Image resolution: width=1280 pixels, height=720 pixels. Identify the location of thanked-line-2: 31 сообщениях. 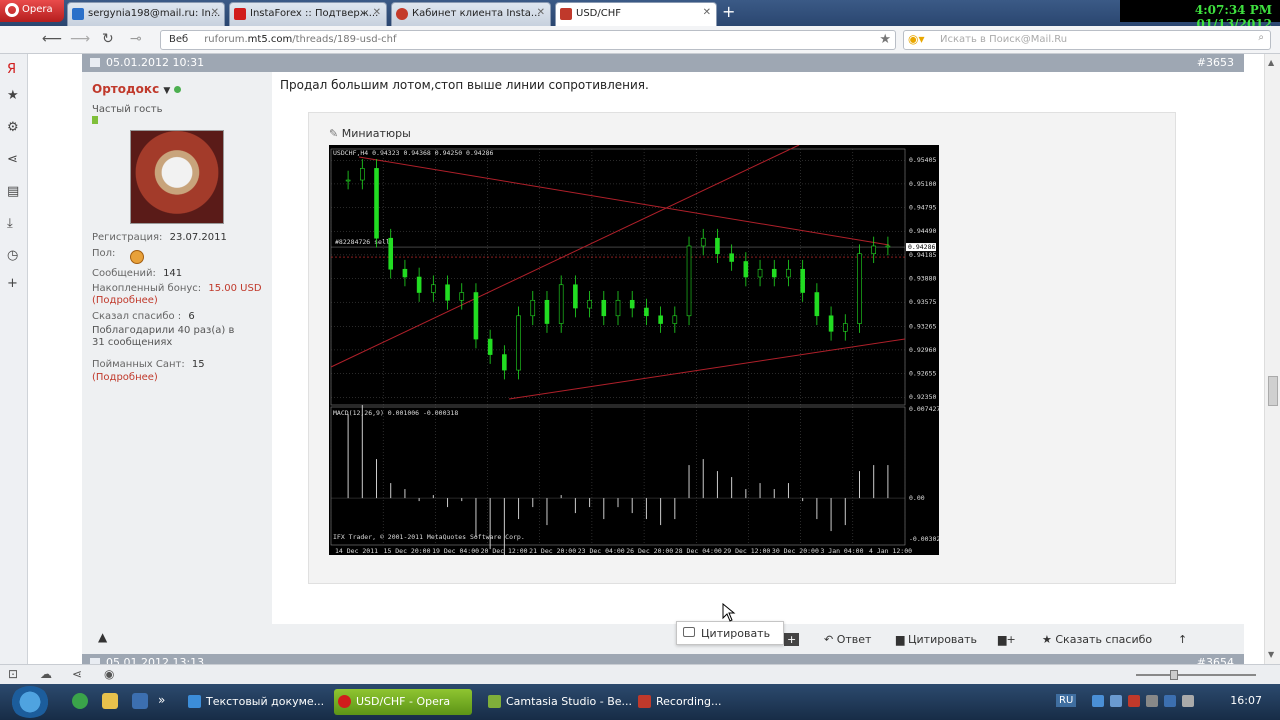
(132, 342).